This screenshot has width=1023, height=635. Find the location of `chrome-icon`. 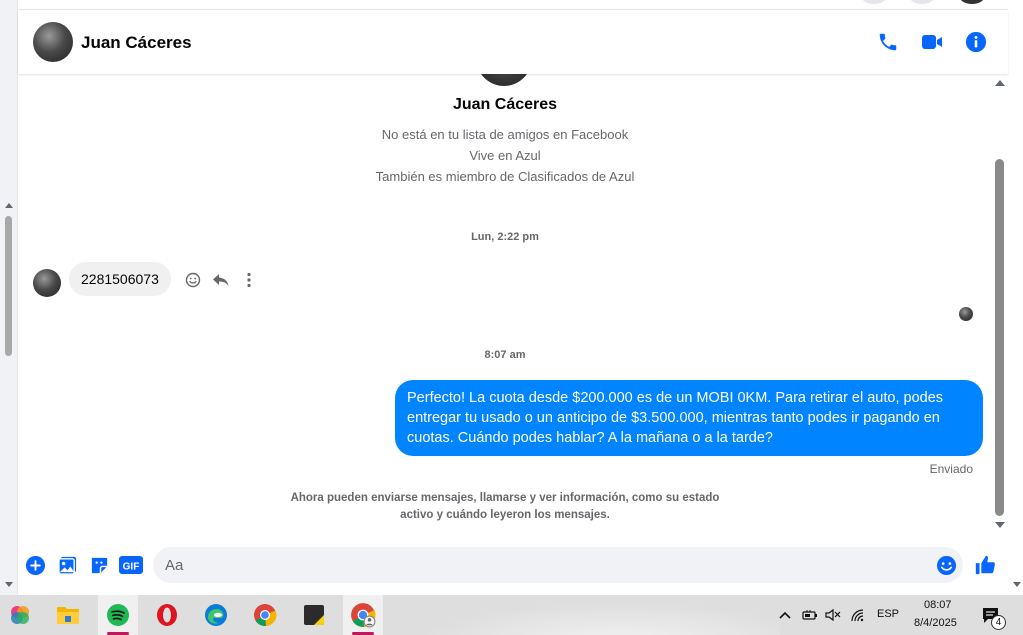

chrome-icon is located at coordinates (265, 615).